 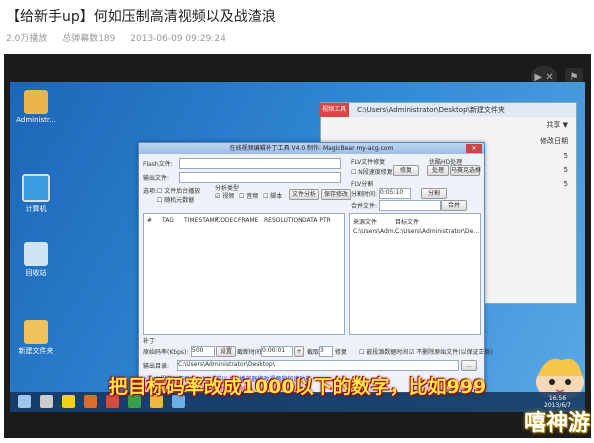 I want to click on fix-label: 修复, so click(x=341, y=352).